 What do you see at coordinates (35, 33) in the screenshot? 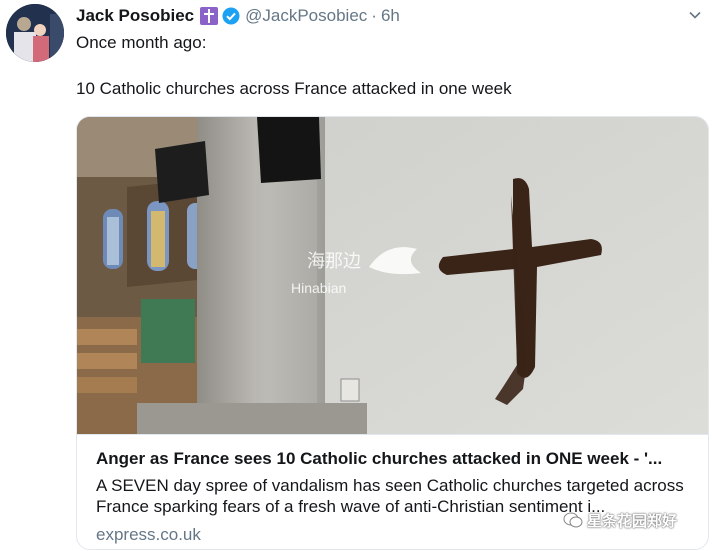
I see `avatar` at bounding box center [35, 33].